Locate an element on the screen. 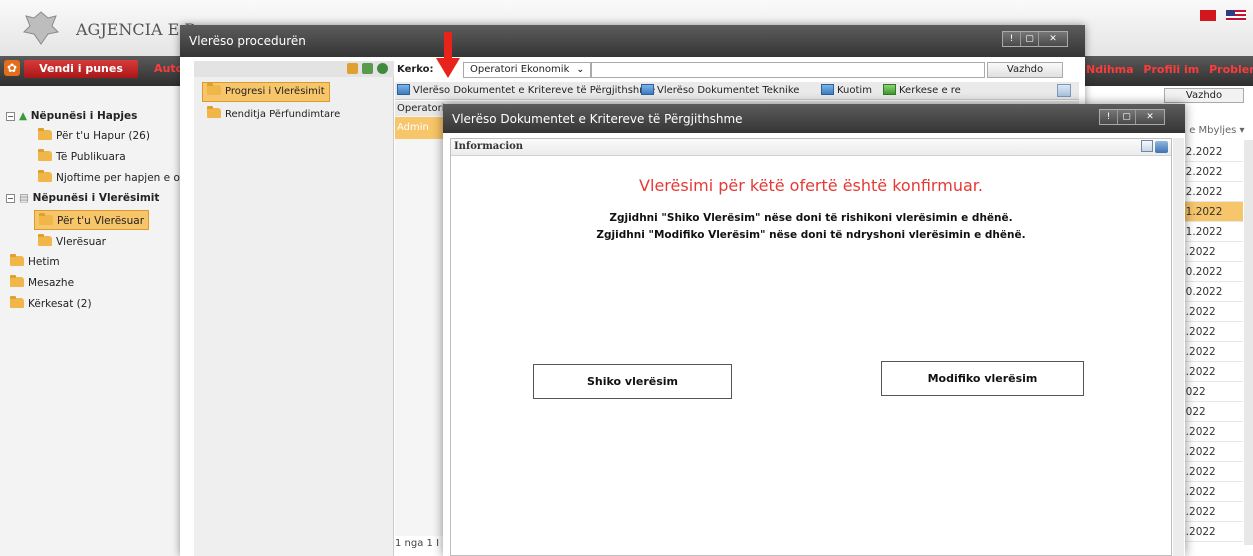 This screenshot has height=556, width=1253. flag-english-icon is located at coordinates (1236, 15).